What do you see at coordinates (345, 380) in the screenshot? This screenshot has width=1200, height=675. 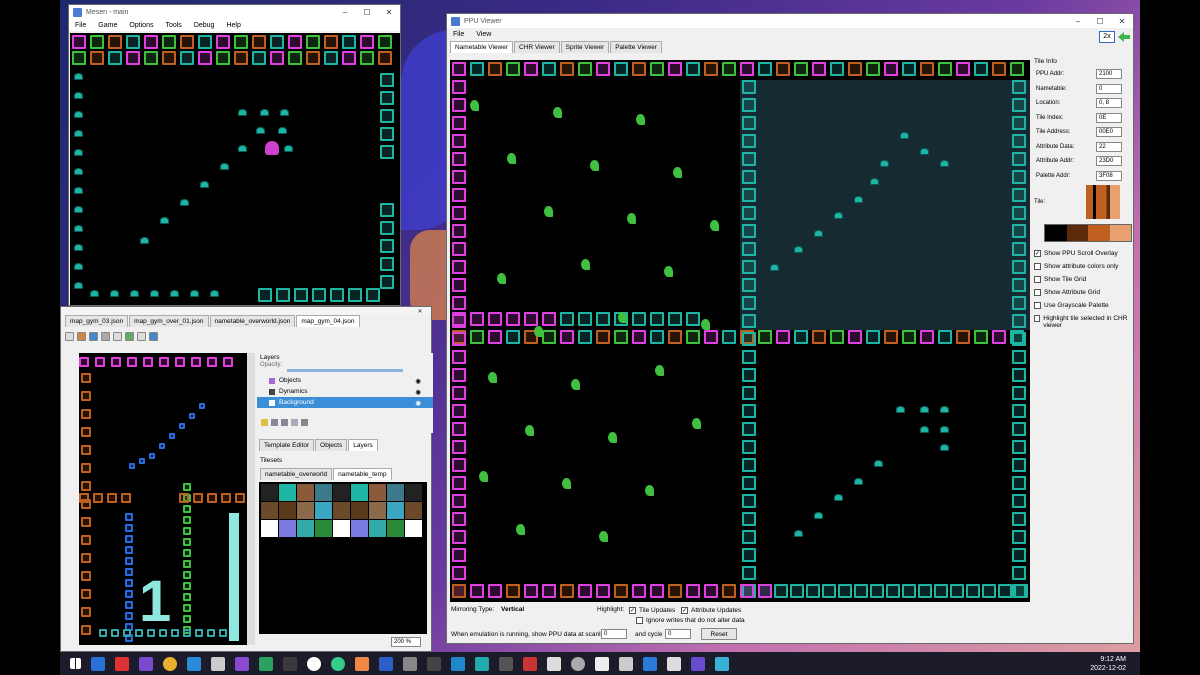 I see `layer-row: Objects ◉` at bounding box center [345, 380].